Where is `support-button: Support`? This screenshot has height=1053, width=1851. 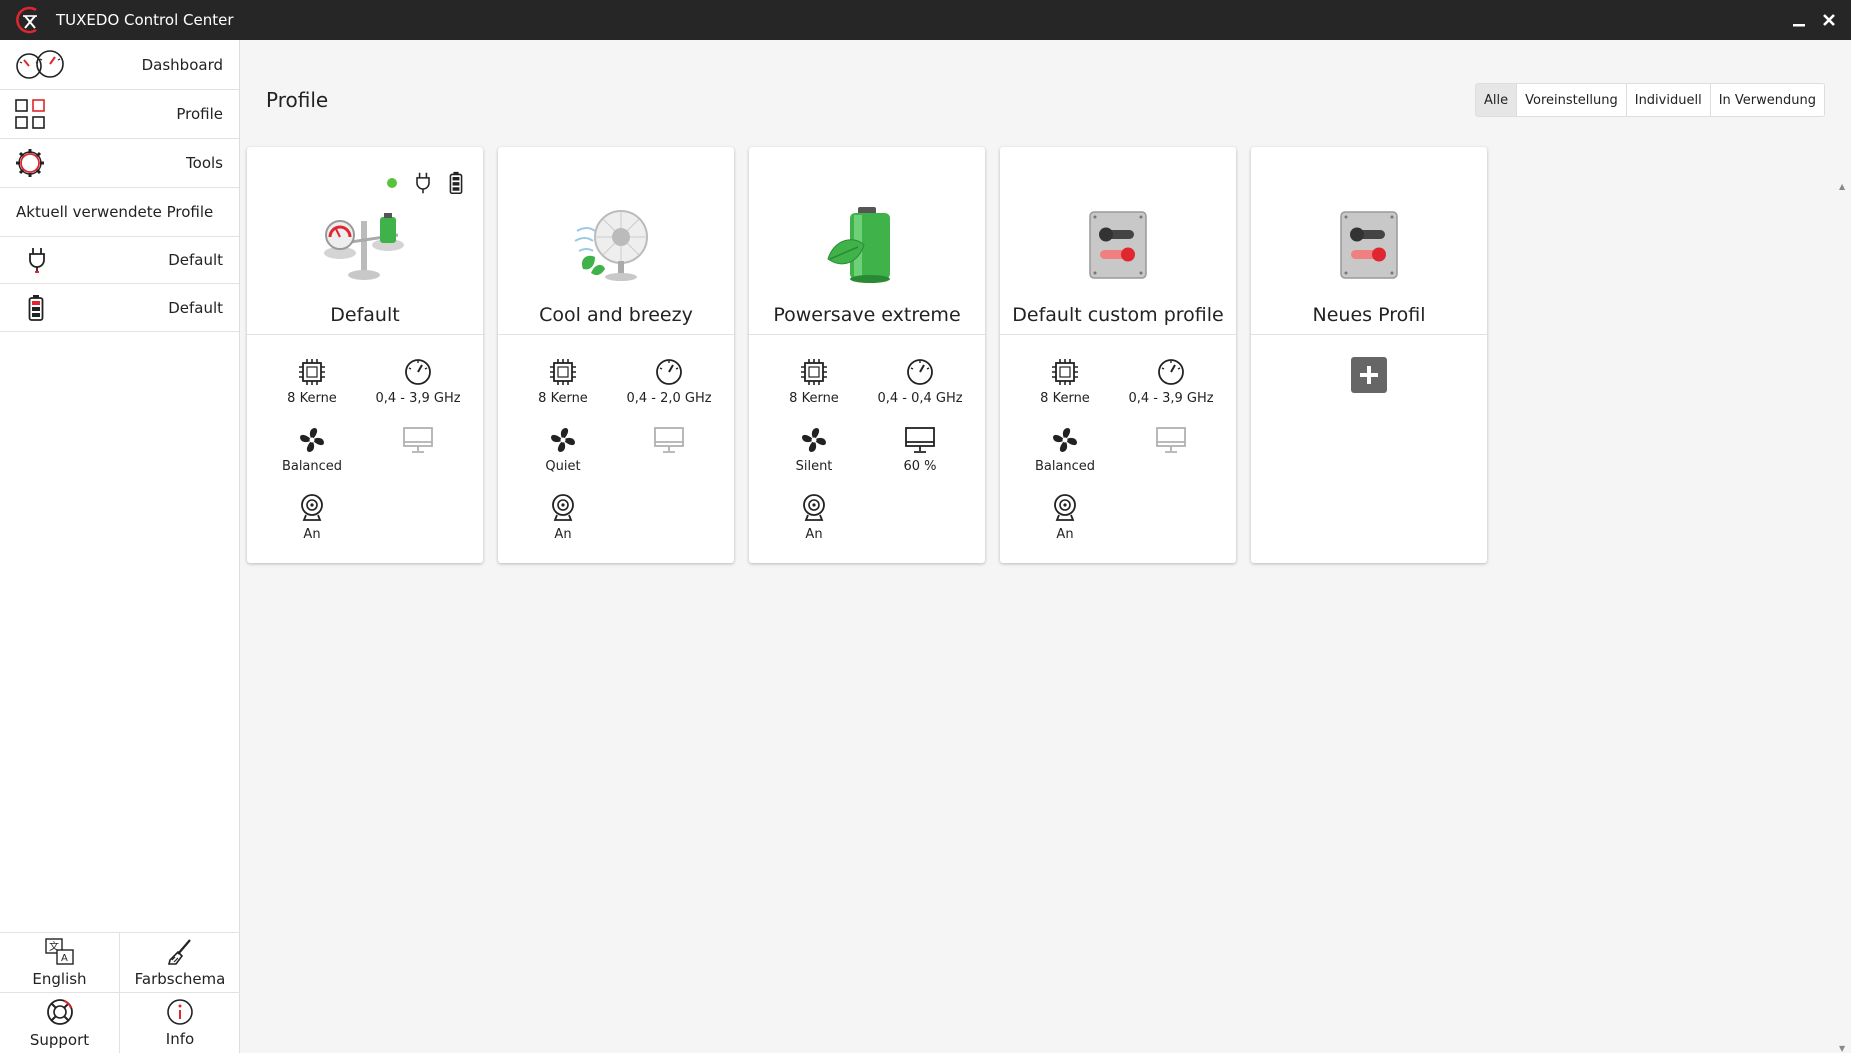 support-button: Support is located at coordinates (60, 1023).